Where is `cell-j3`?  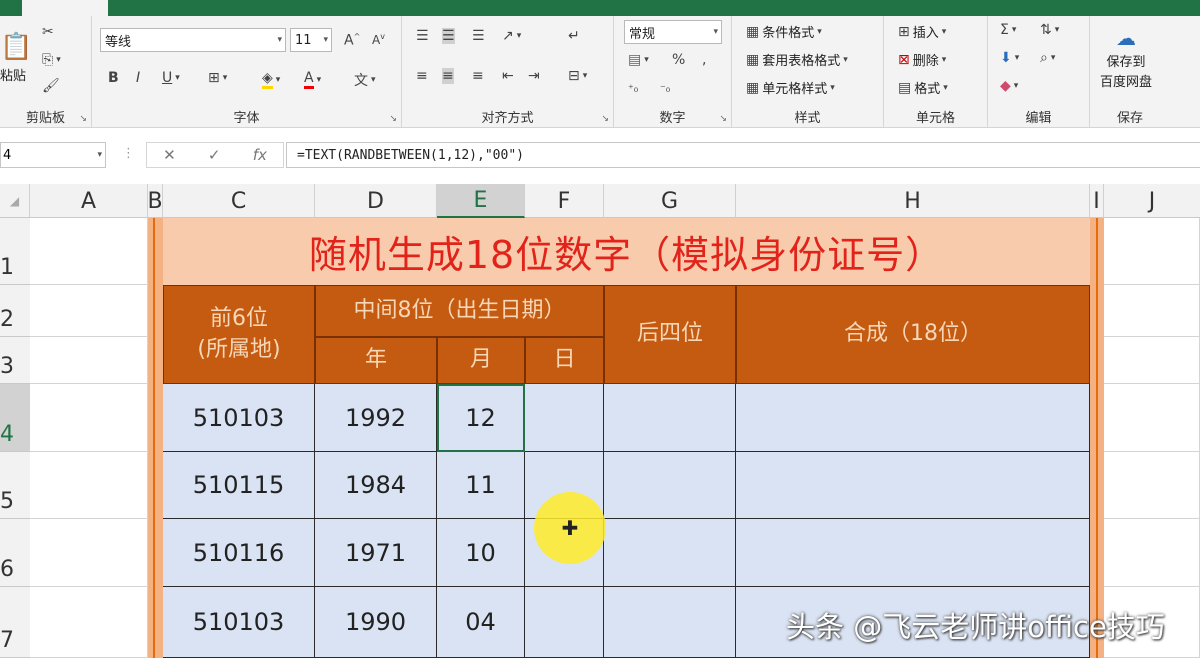
cell-j3 is located at coordinates (1152, 360).